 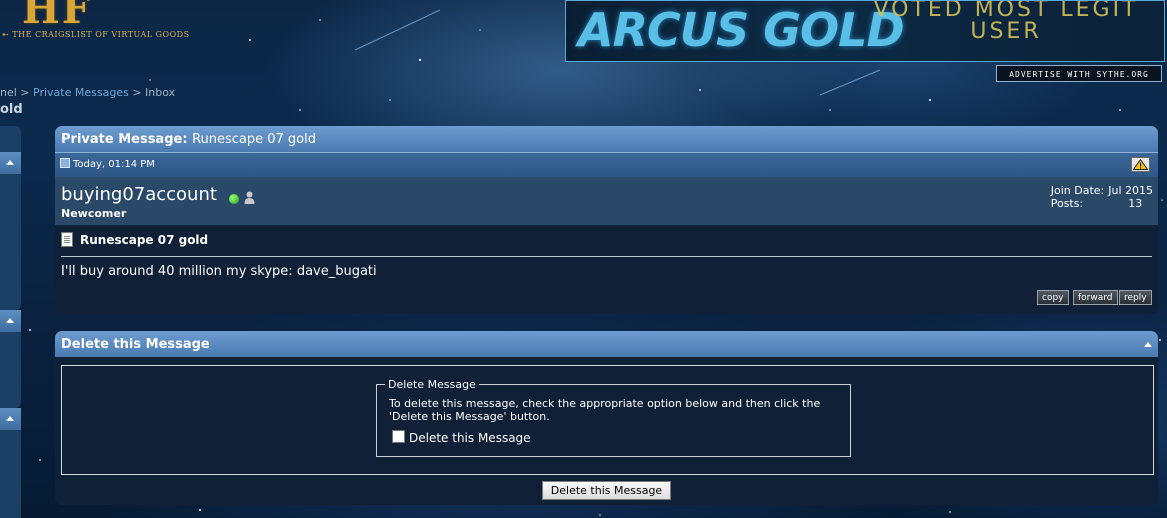 I want to click on divider, so click(x=606, y=256).